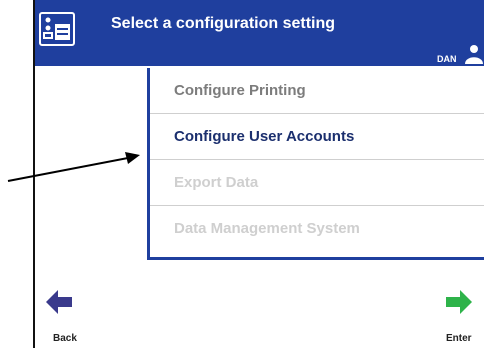  What do you see at coordinates (459, 302) in the screenshot?
I see `enter-arrow-icon` at bounding box center [459, 302].